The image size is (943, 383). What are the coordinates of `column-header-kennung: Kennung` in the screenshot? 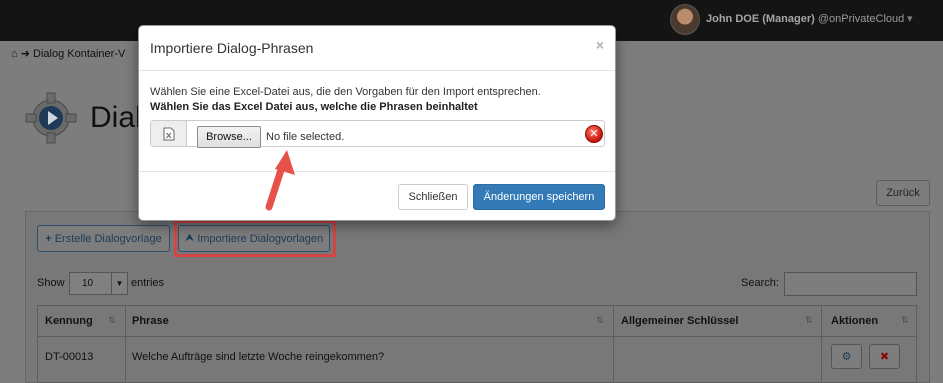 It's located at (69, 321).